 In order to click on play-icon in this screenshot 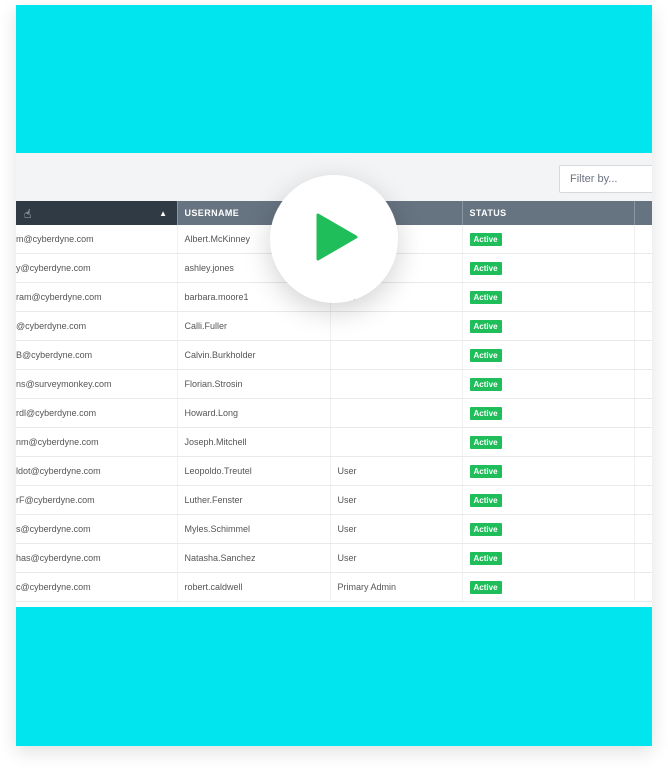, I will do `click(337, 237)`.